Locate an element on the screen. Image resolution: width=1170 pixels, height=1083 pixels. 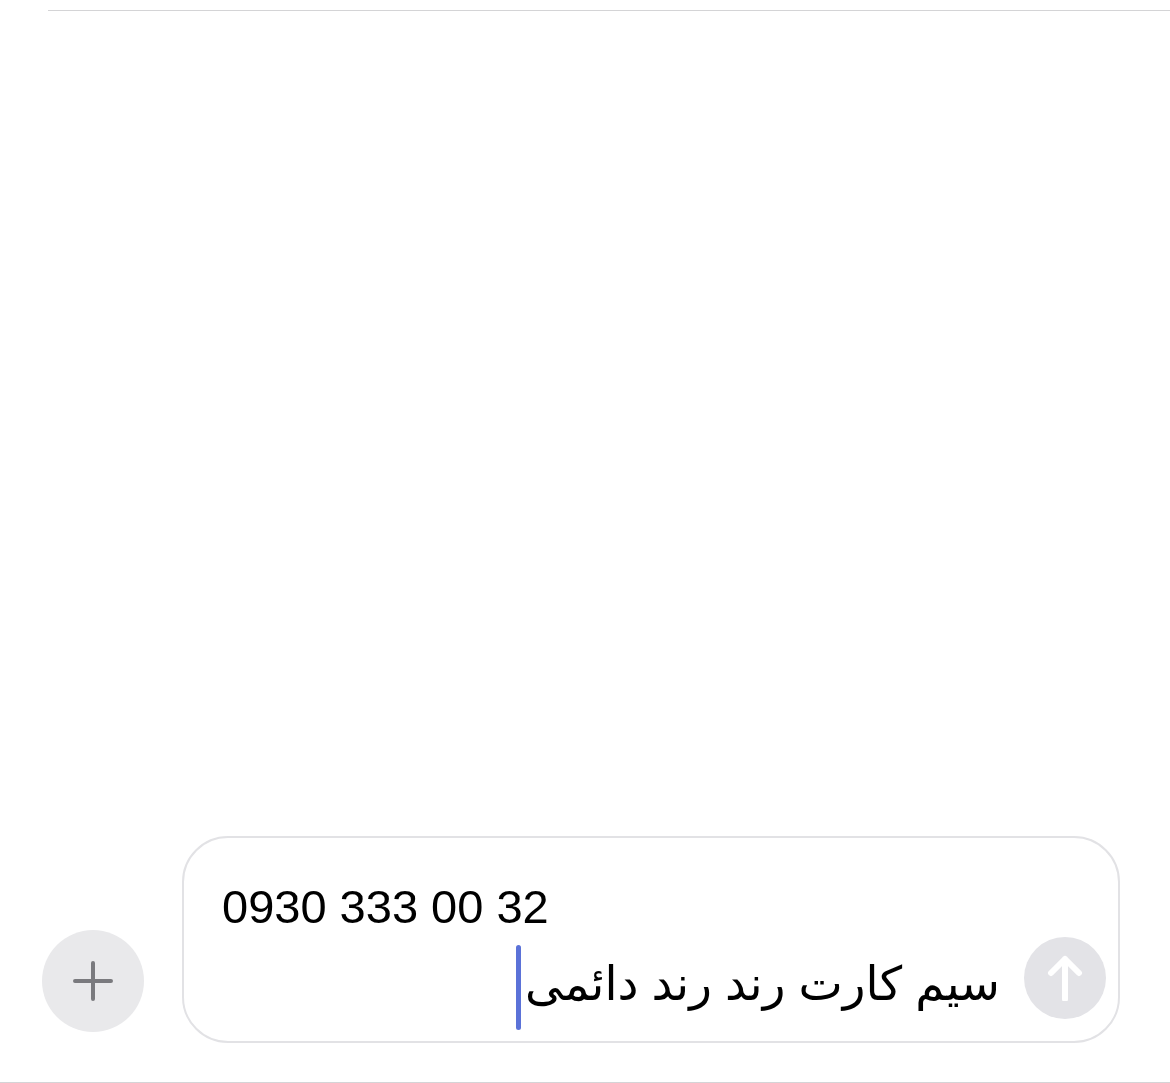
message-text: 0930 333 00 32 is located at coordinates (385, 906).